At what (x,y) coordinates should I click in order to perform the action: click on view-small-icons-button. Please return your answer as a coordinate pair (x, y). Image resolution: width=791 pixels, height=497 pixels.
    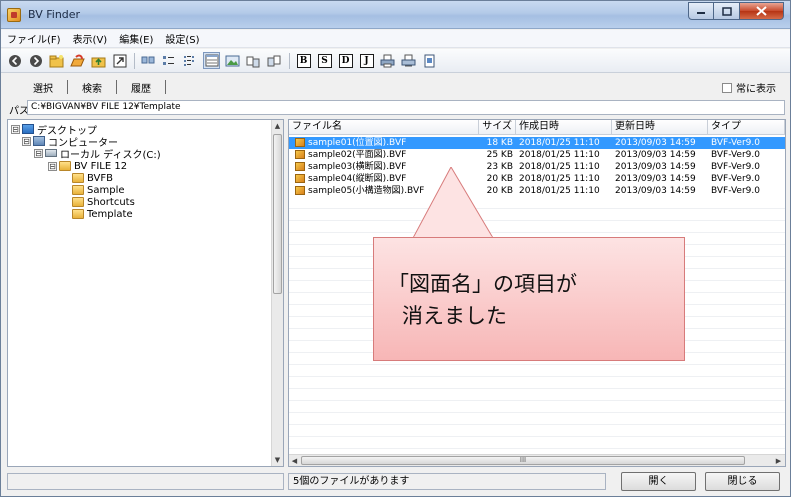
    Looking at the image, I should click on (169, 60).